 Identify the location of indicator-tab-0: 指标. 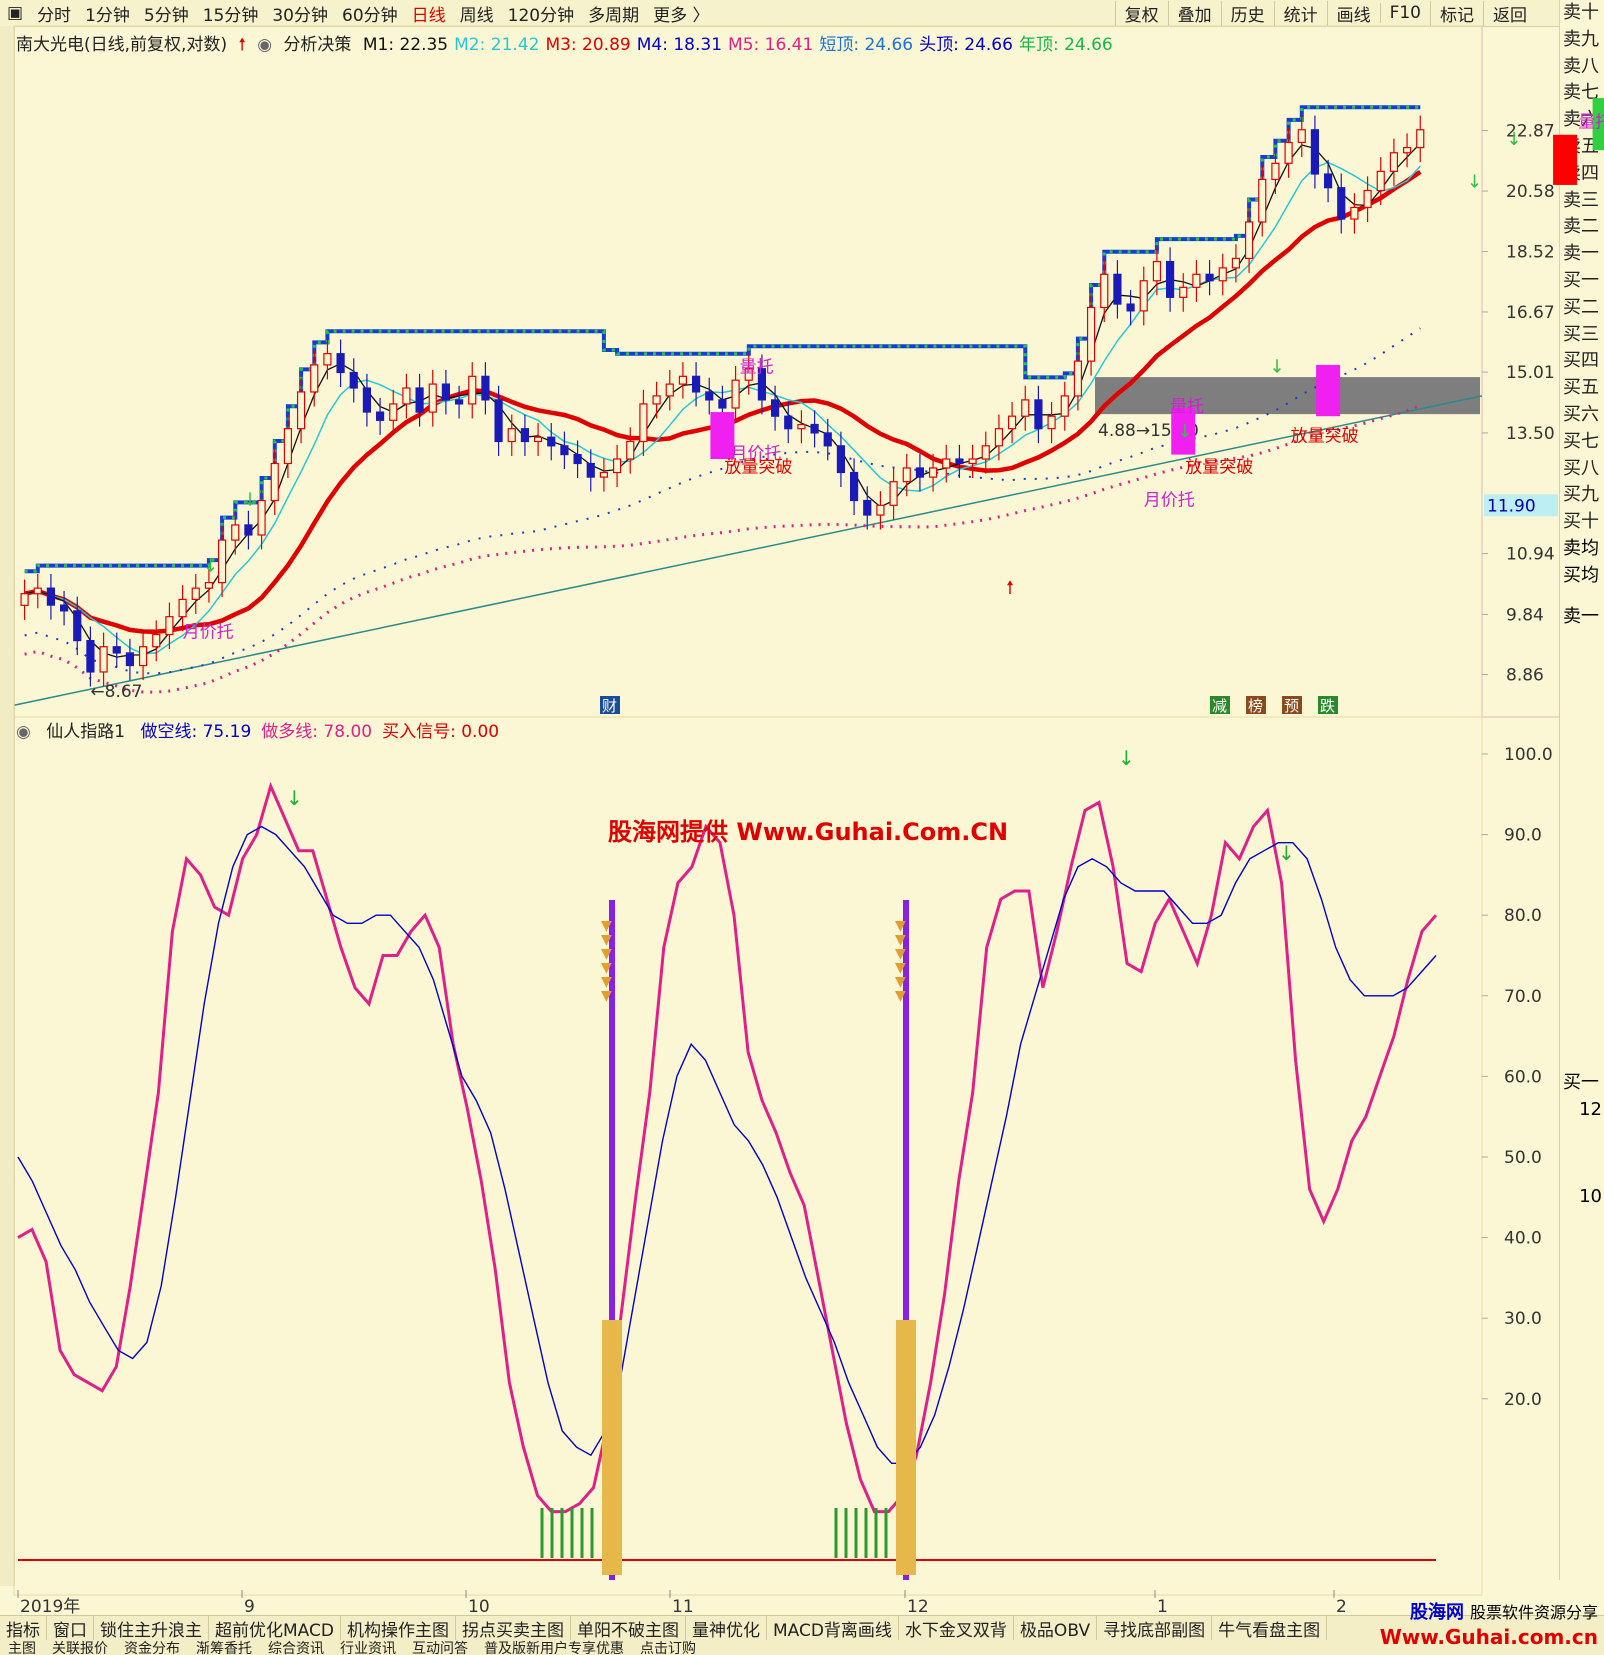
(23, 1628).